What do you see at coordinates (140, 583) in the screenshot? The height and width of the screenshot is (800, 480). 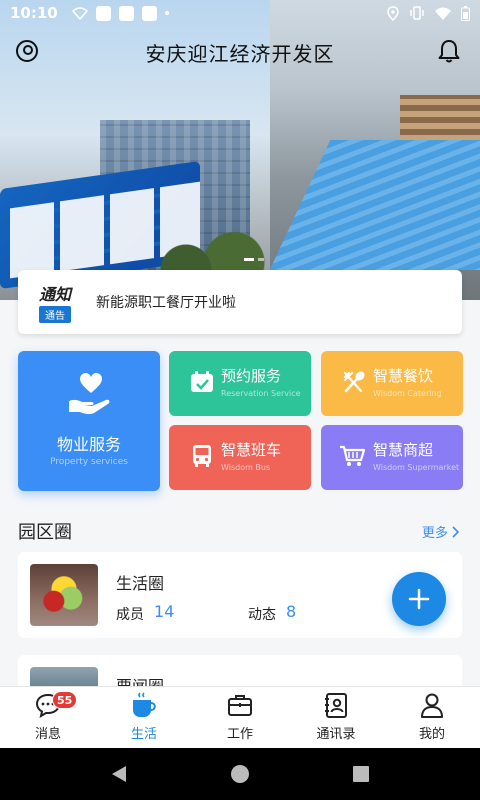 I see `circle-name: 生活圈` at bounding box center [140, 583].